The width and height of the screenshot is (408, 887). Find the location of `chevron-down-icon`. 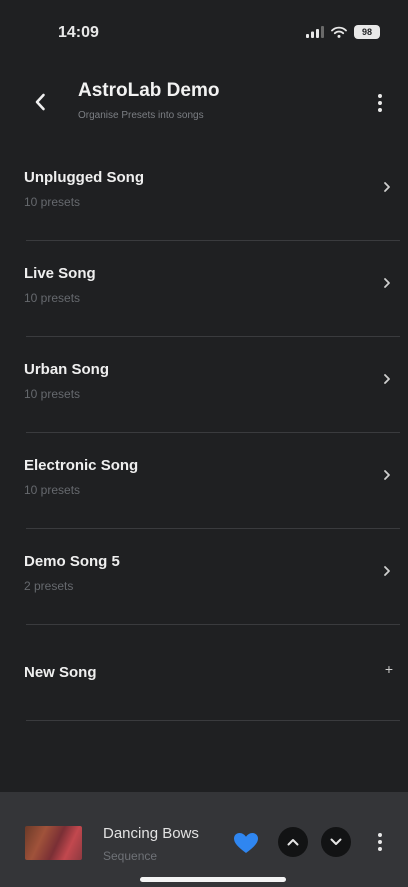

chevron-down-icon is located at coordinates (336, 841).